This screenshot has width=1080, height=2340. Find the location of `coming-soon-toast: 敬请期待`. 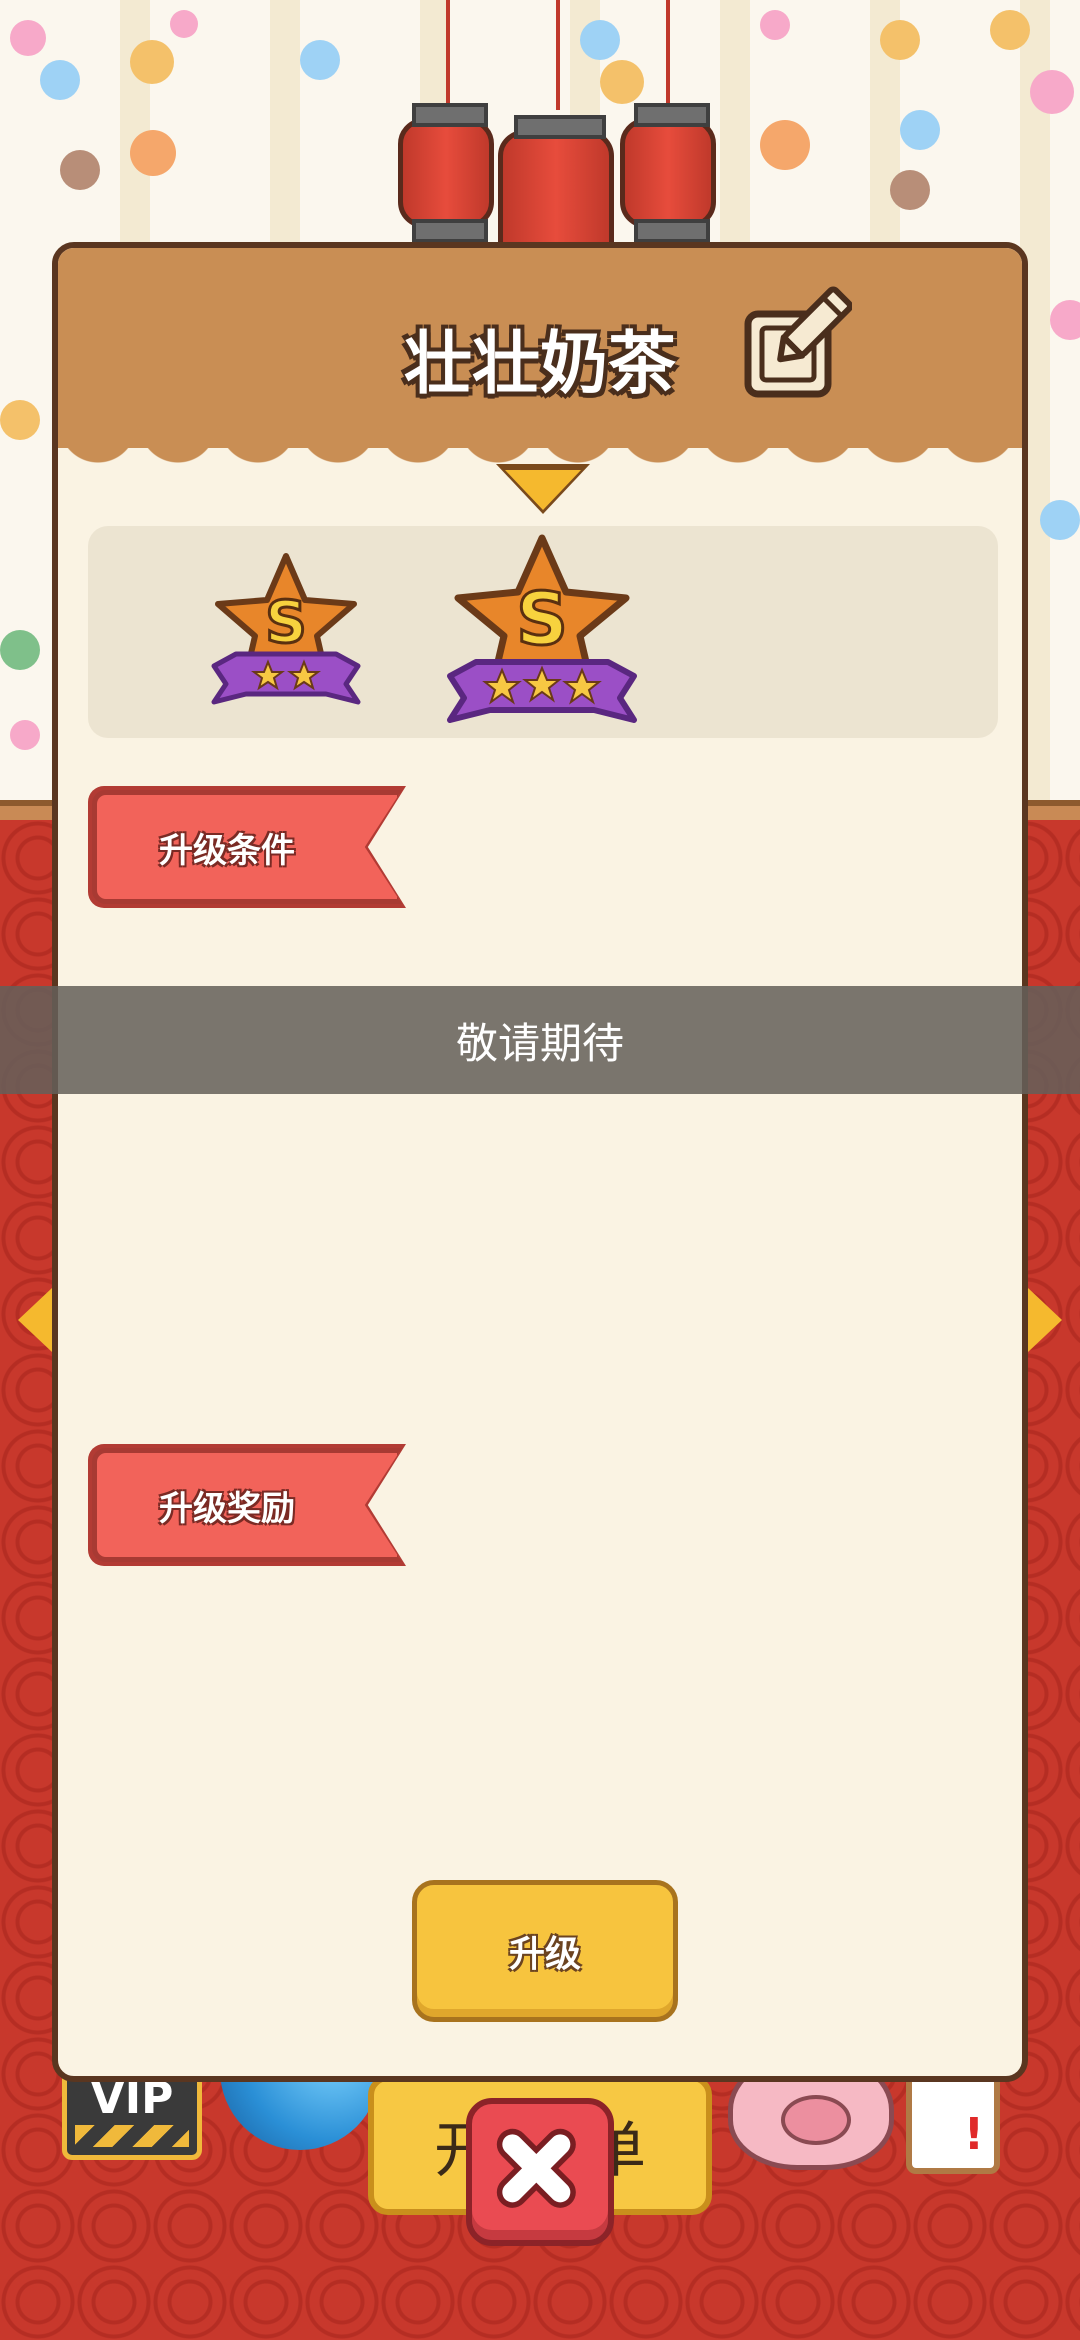

coming-soon-toast: 敬请期待 is located at coordinates (540, 1040).